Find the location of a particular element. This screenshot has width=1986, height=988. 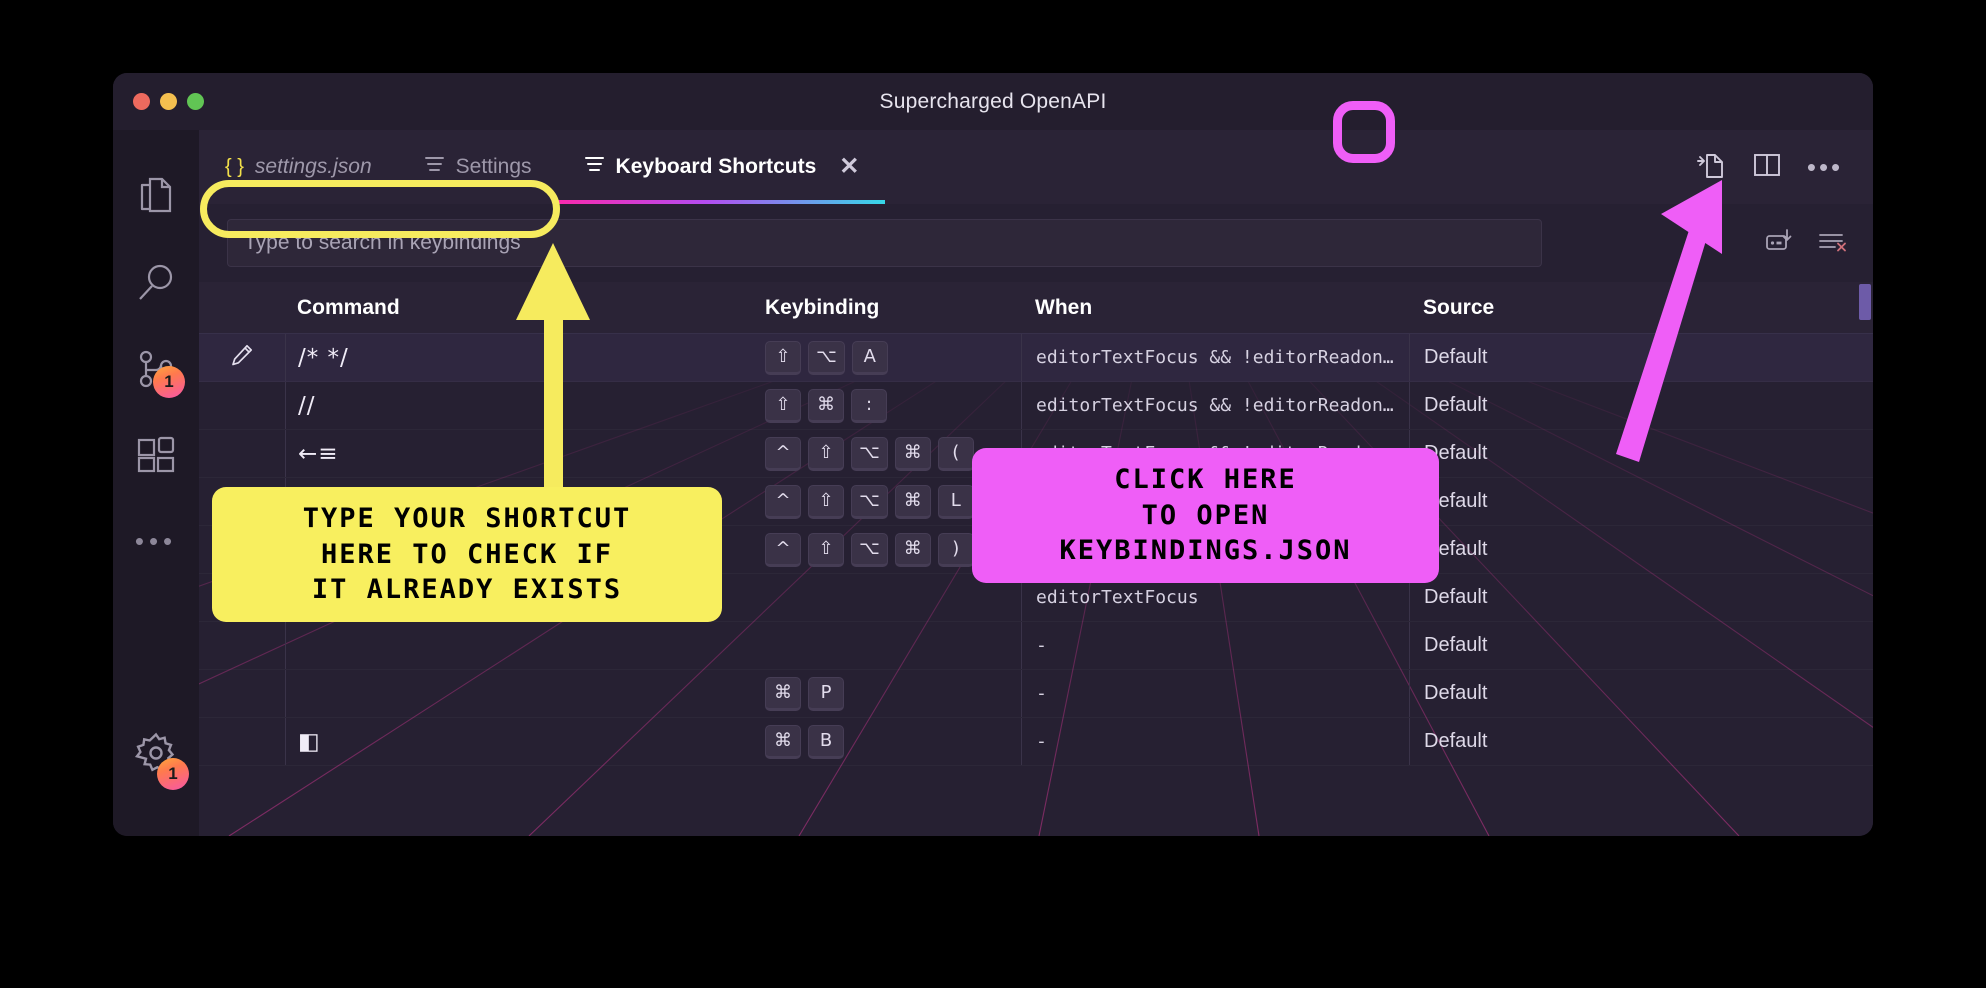

search-actions is located at coordinates (1806, 243).